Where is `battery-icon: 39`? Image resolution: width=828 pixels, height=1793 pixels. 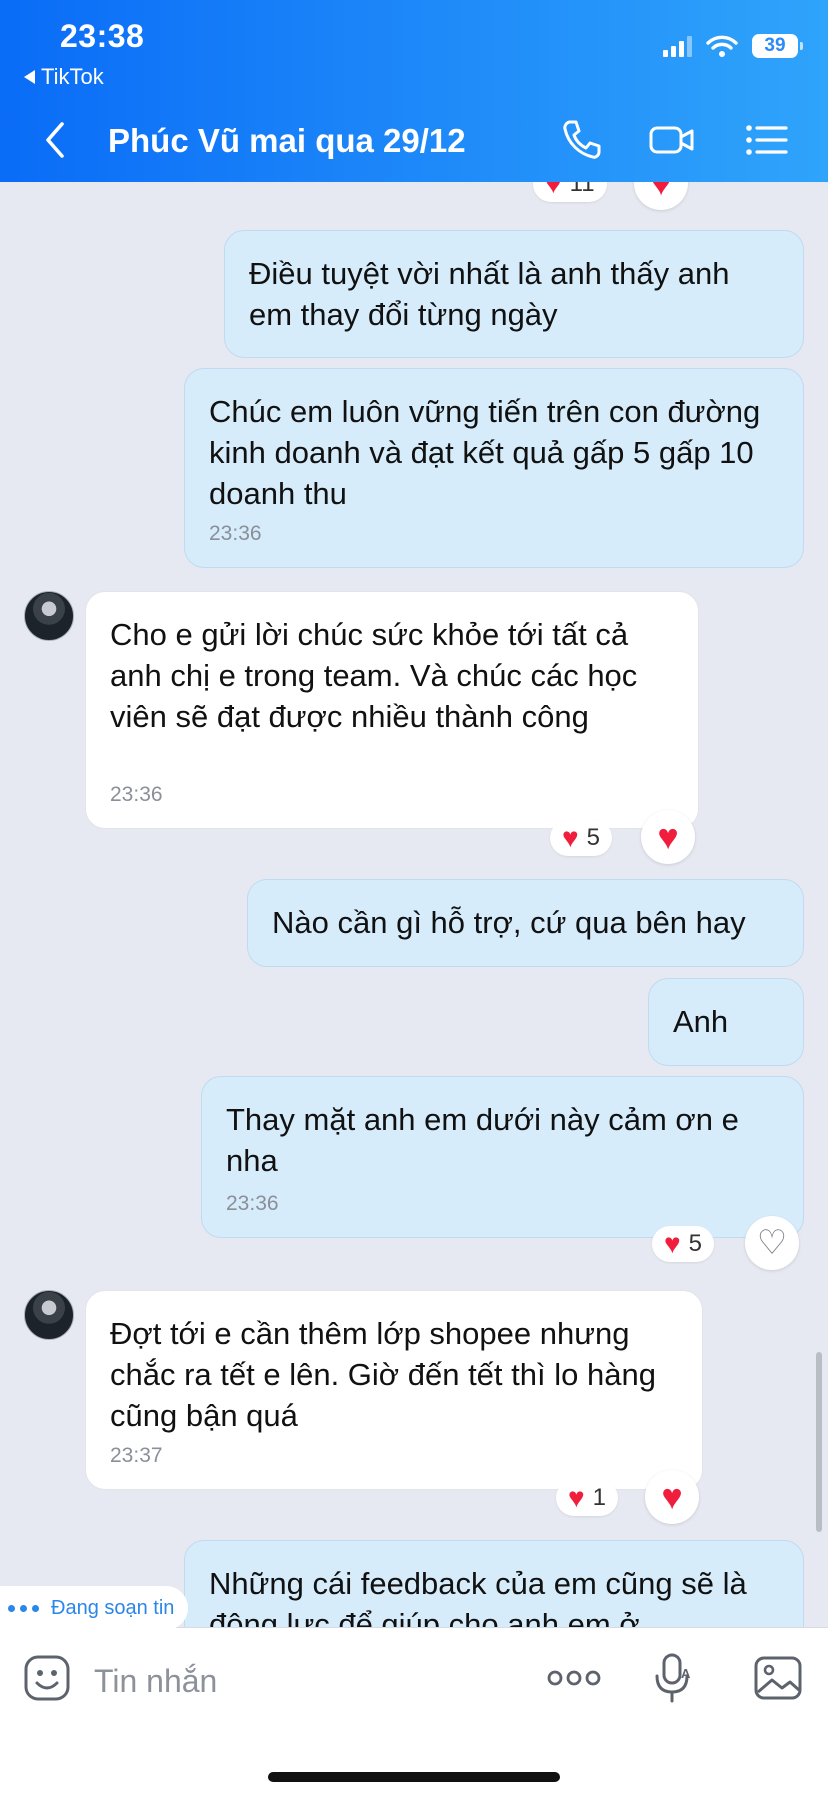
battery-icon: 39 is located at coordinates (777, 46).